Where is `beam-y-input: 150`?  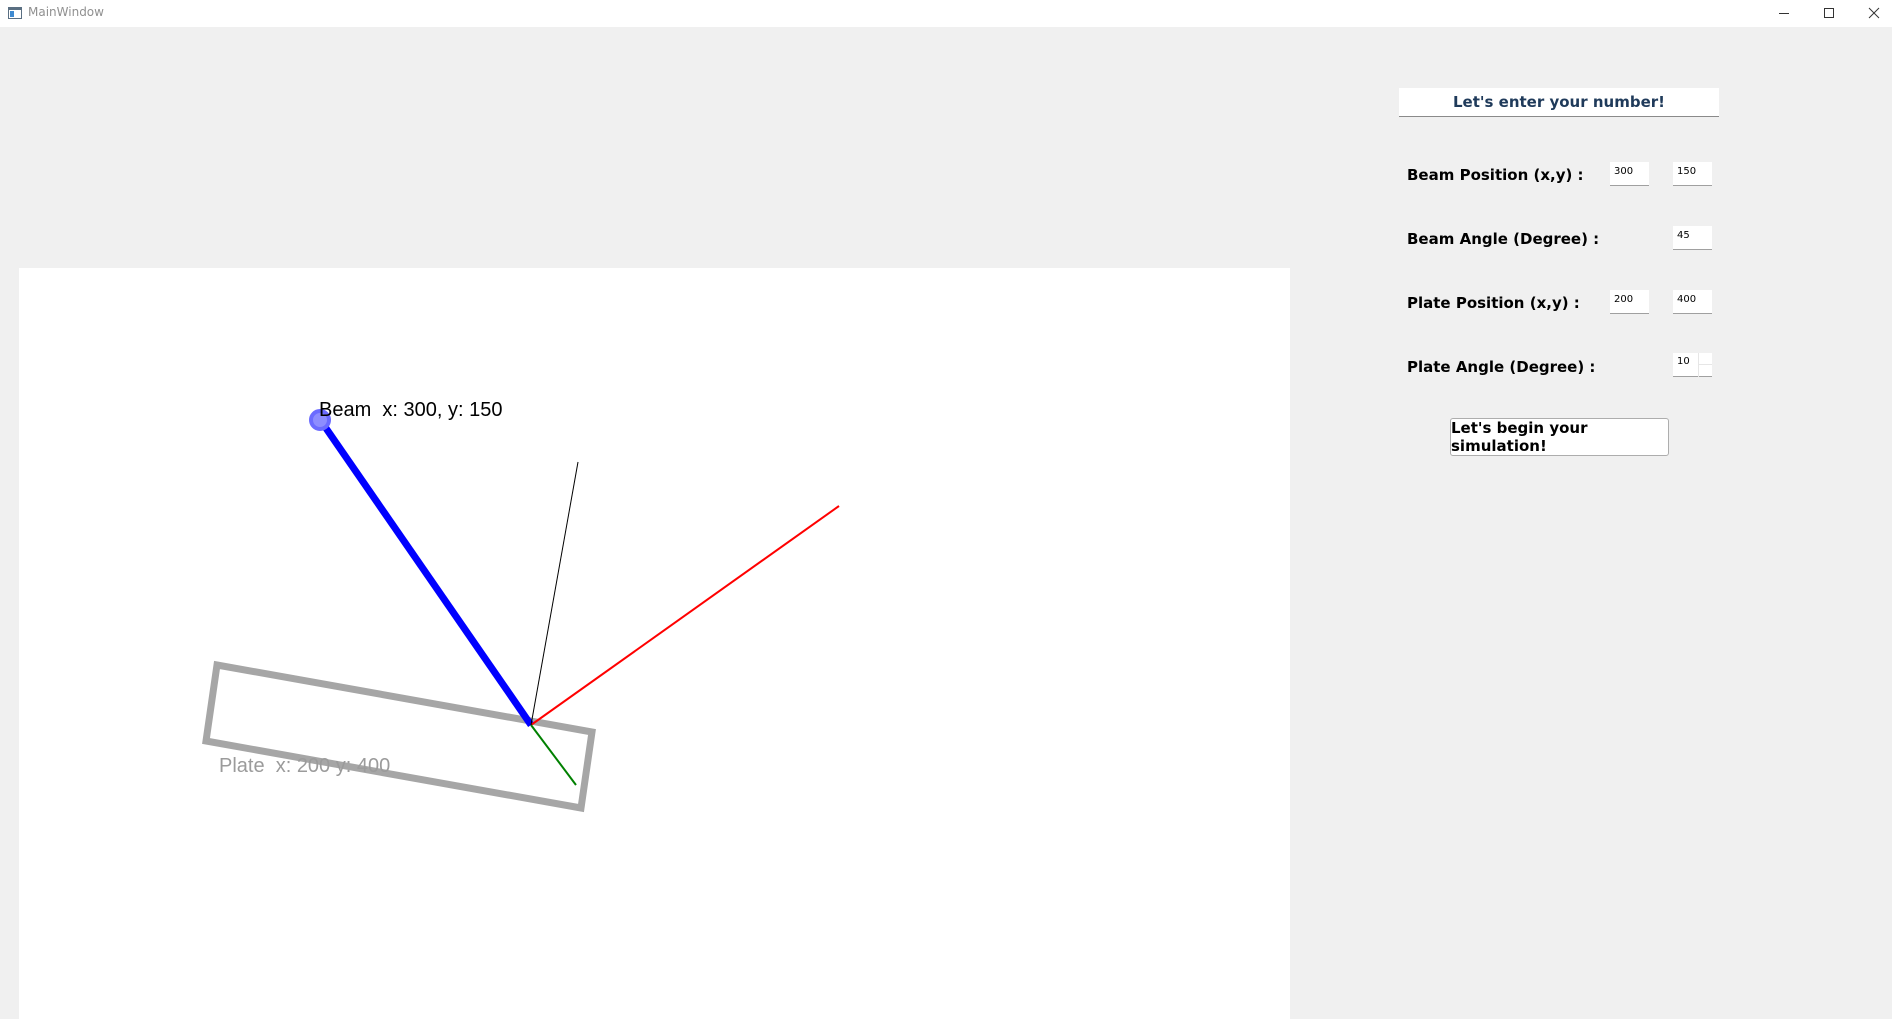 beam-y-input: 150 is located at coordinates (1692, 174).